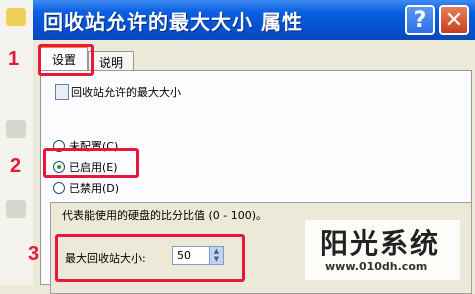 The image size is (475, 294). I want to click on policy-icon, so click(62, 92).